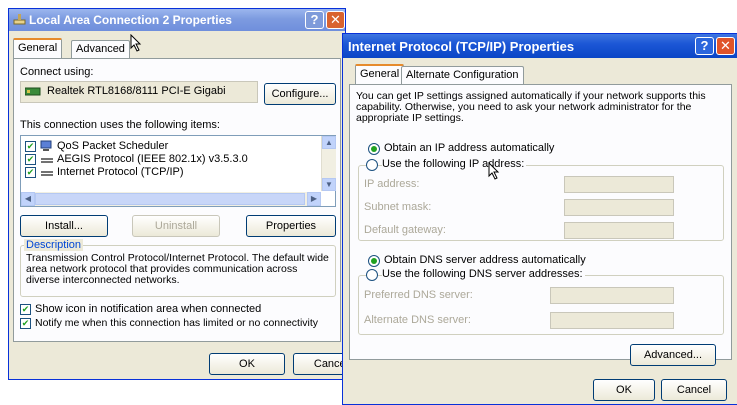 The height and width of the screenshot is (405, 737). Describe the element at coordinates (462, 75) in the screenshot. I see `tab-alternate-configuration: Alternate Configuration` at that location.